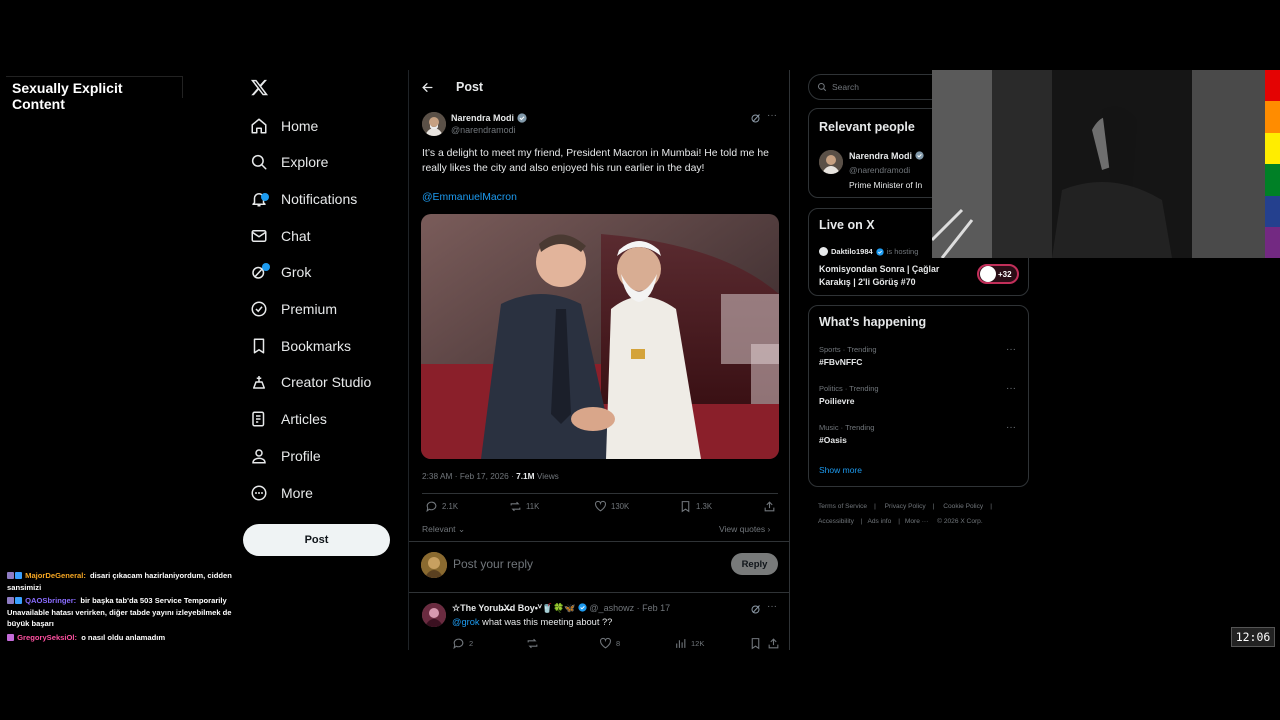 This screenshot has height=720, width=1280. I want to click on repost-action, so click(532, 643).